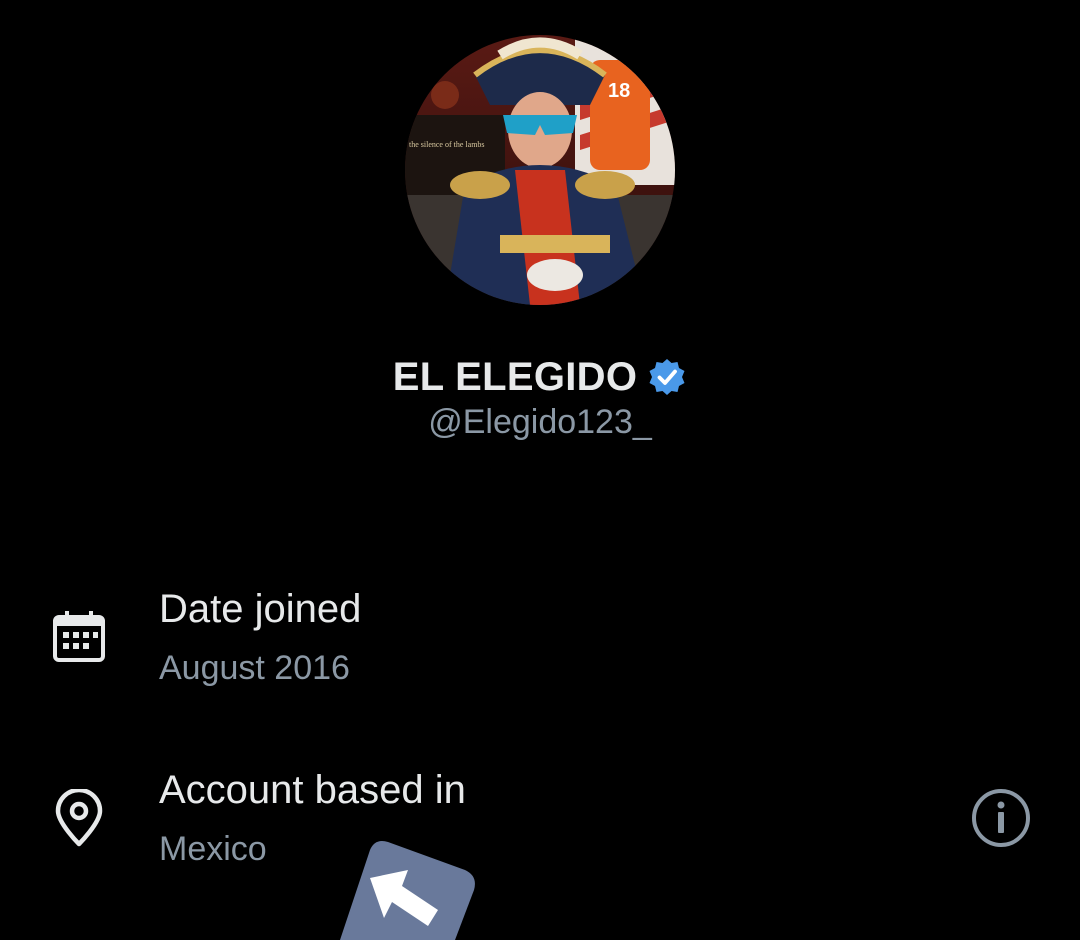  What do you see at coordinates (1001, 818) in the screenshot?
I see `info-icon` at bounding box center [1001, 818].